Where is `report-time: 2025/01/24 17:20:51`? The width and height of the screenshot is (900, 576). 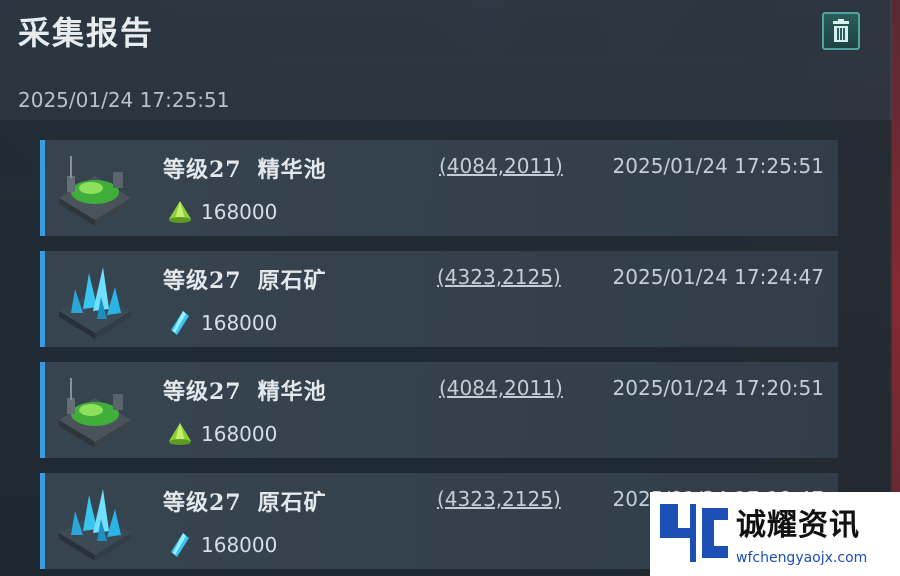
report-time: 2025/01/24 17:20:51 is located at coordinates (718, 388).